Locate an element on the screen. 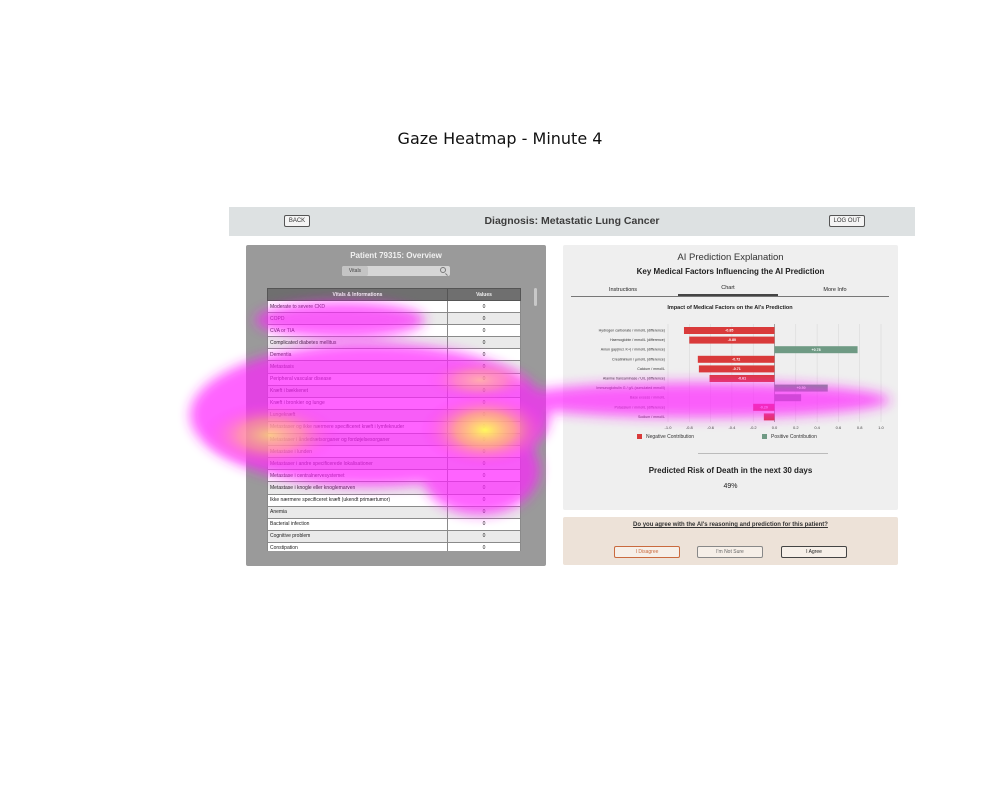  x-tick-label: -0.8 is located at coordinates (690, 427).